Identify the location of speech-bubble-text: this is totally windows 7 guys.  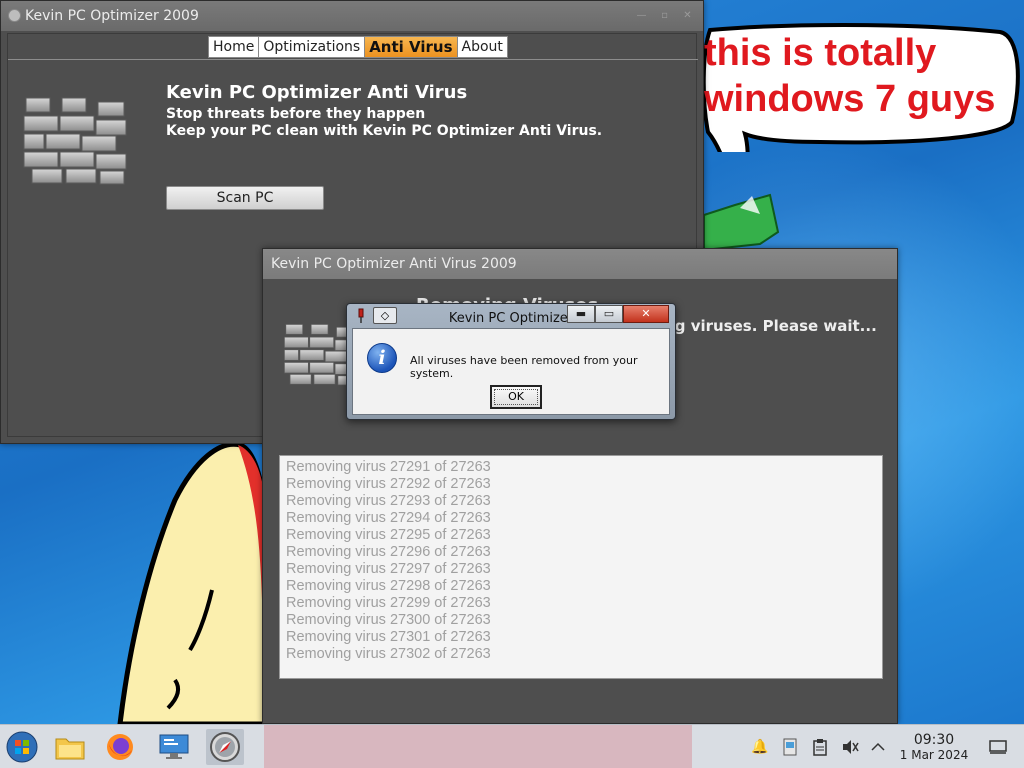
(850, 76).